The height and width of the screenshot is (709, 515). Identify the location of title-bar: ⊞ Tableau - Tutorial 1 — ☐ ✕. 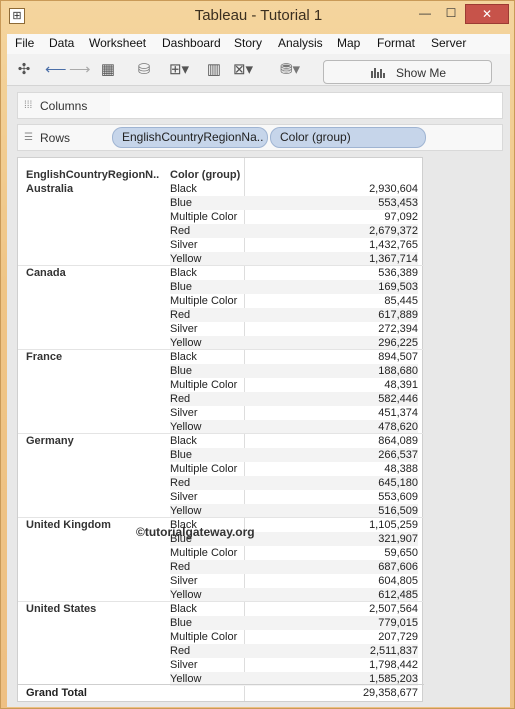
(258, 17).